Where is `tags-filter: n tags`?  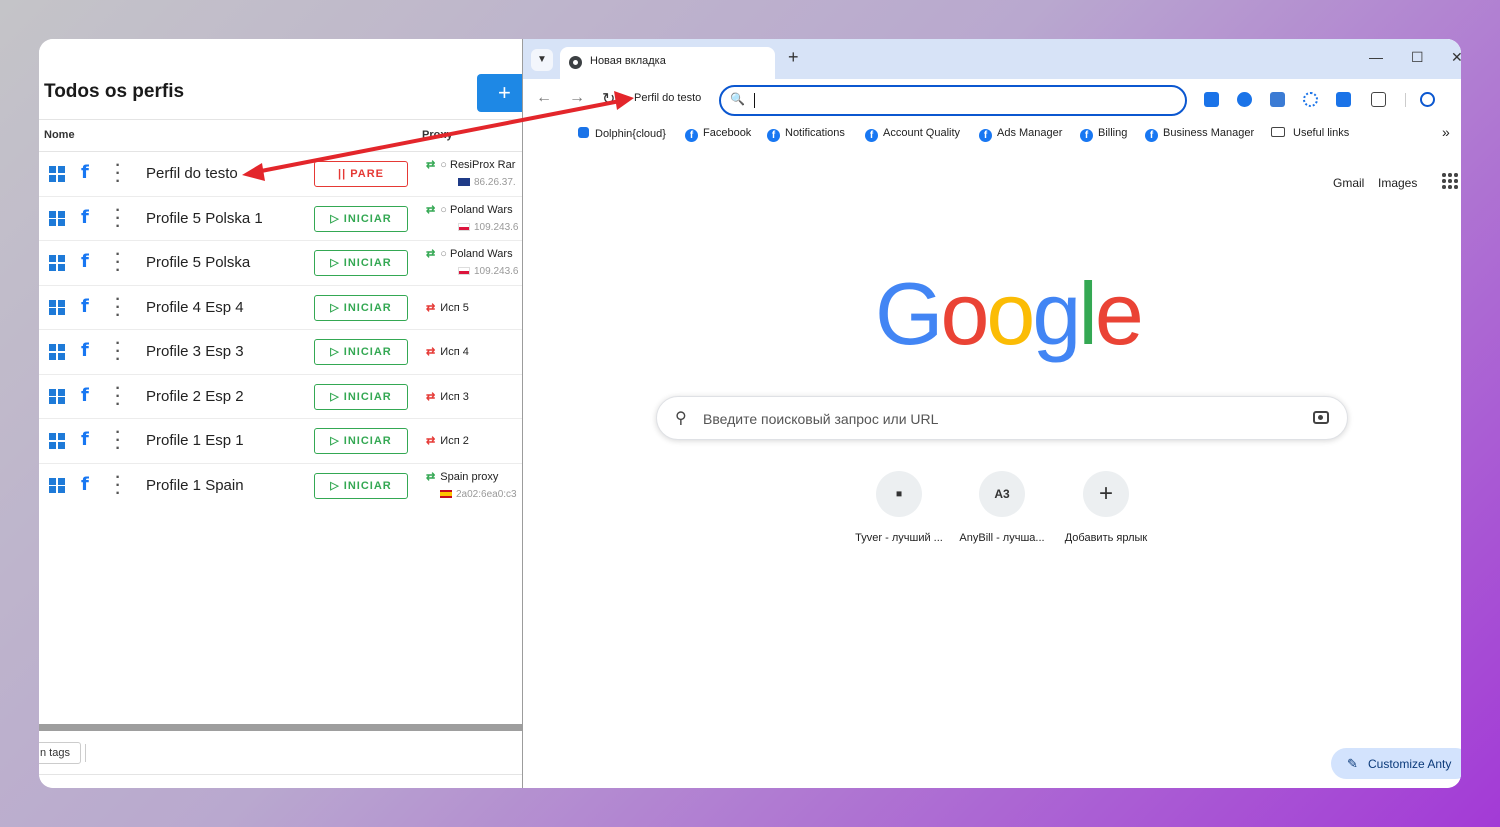
tags-filter: n tags is located at coordinates (60, 753).